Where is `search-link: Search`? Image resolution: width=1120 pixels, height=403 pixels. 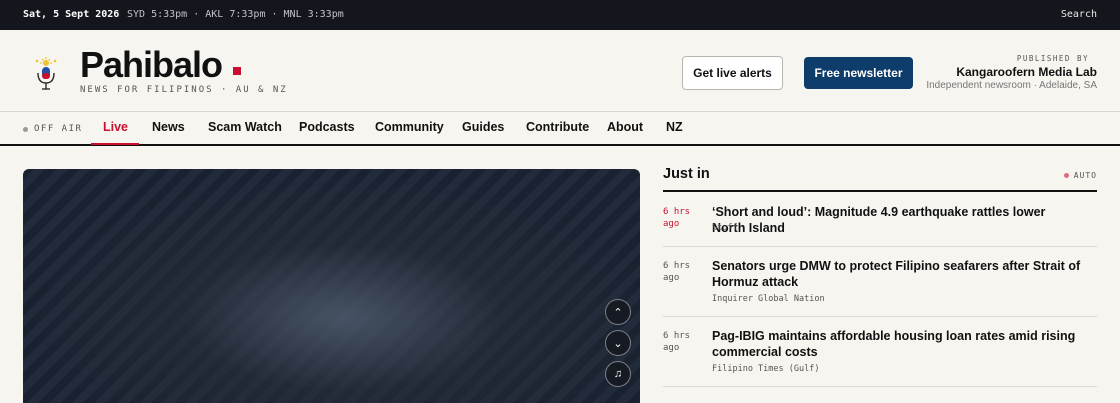
search-link: Search is located at coordinates (1079, 14).